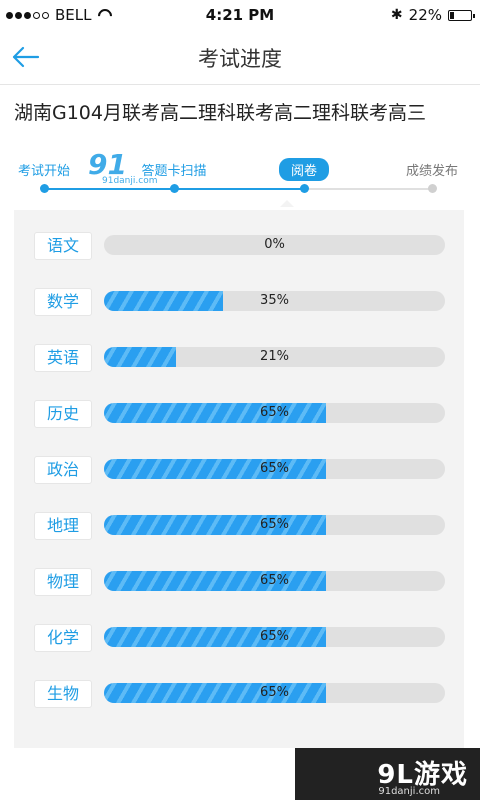 The width and height of the screenshot is (480, 800). Describe the element at coordinates (63, 358) in the screenshot. I see `subject-tag: 英语` at that location.